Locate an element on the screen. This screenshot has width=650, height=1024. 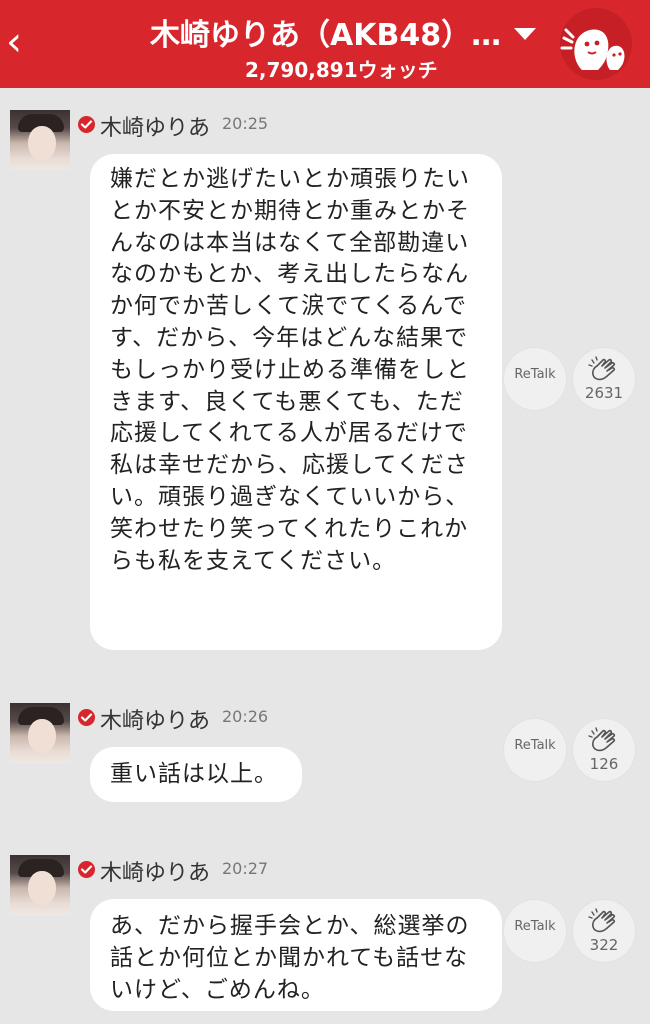
clap-count: 2631 is located at coordinates (604, 393).